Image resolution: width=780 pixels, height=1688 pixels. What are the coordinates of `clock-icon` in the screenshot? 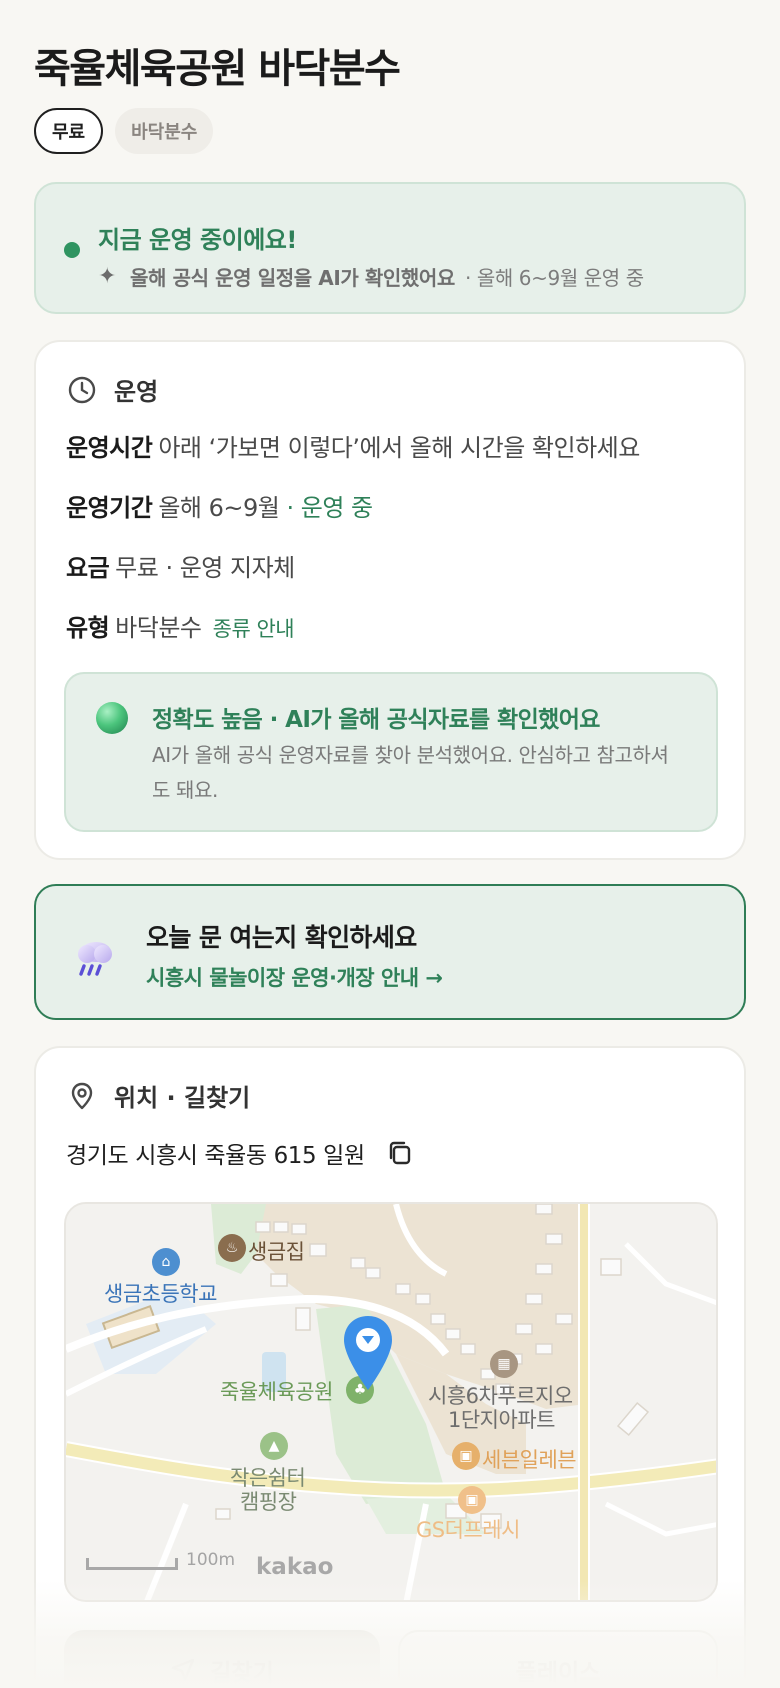 It's located at (82, 389).